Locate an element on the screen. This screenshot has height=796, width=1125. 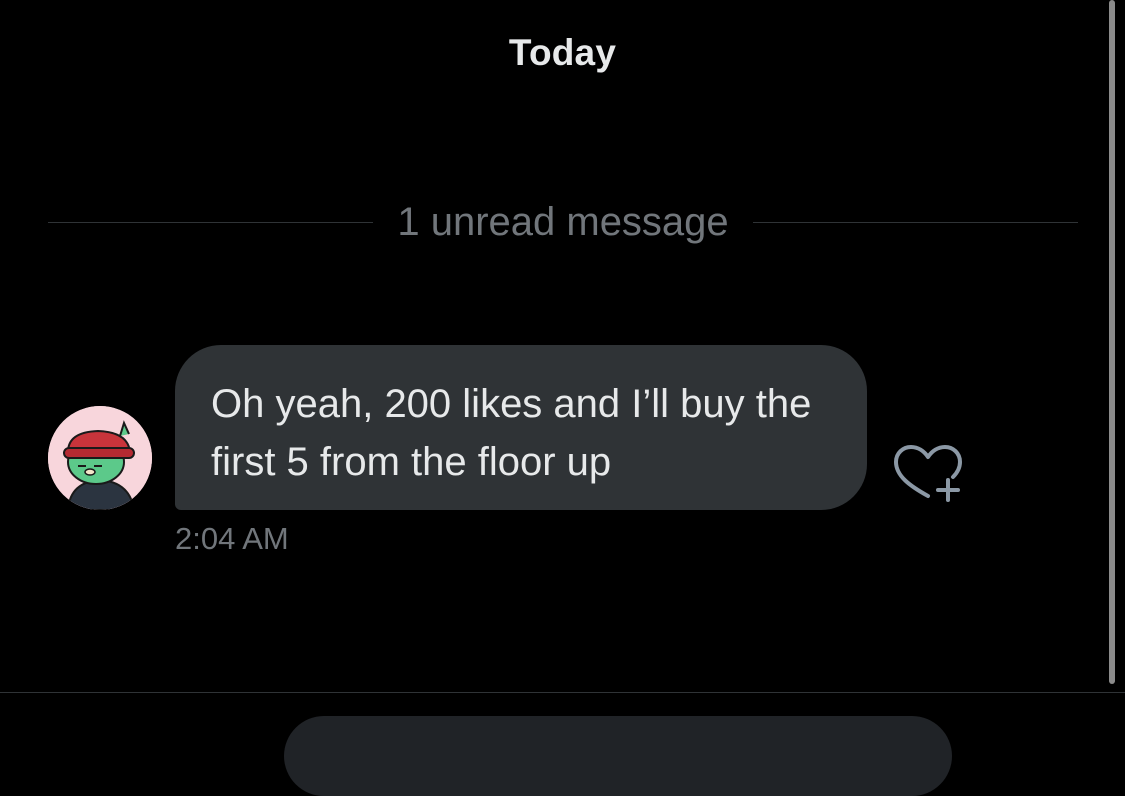
add-reaction-button is located at coordinates (928, 474).